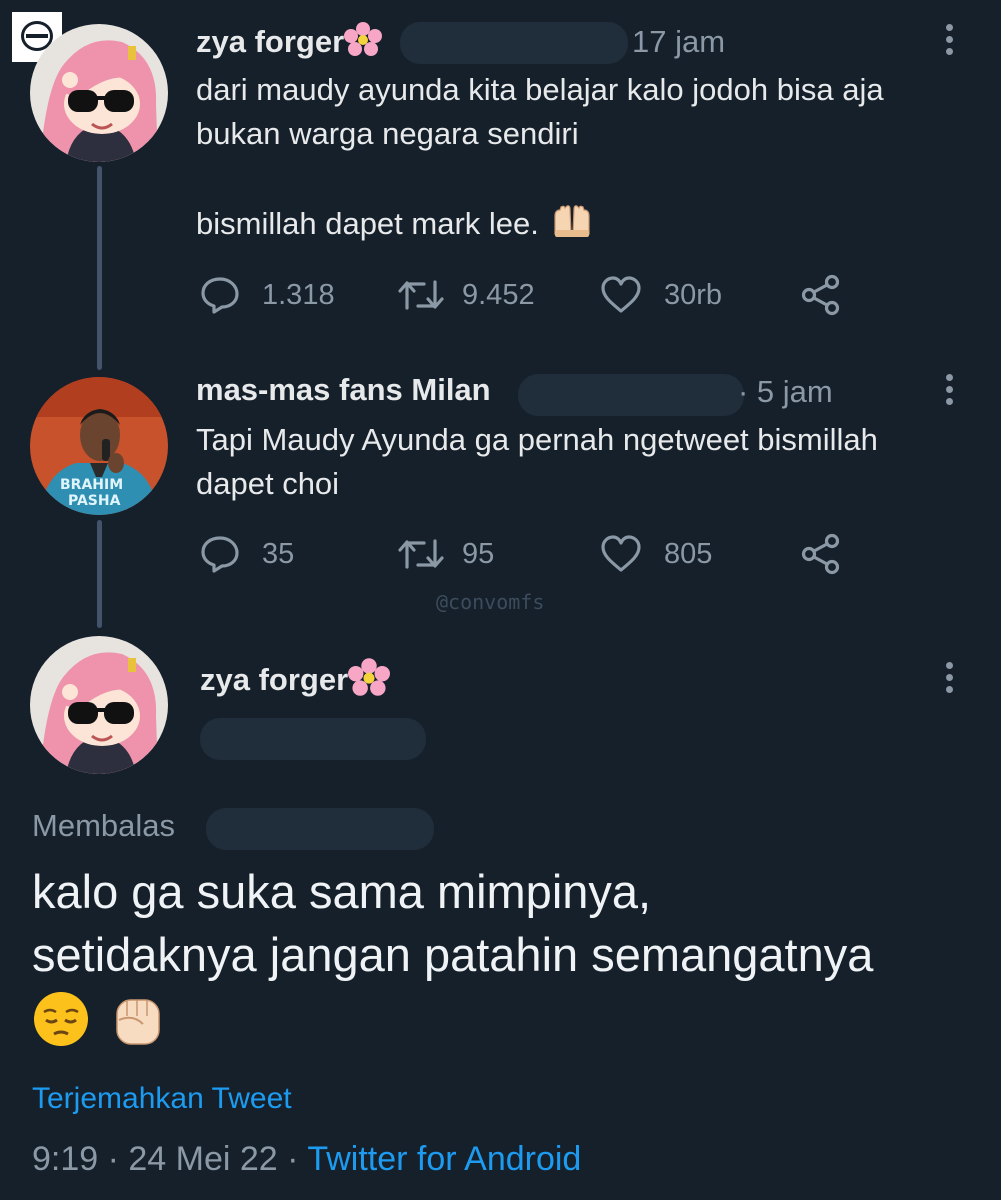 This screenshot has height=1200, width=1001. What do you see at coordinates (498, 294) in the screenshot?
I see `retweet-count: 9.452` at bounding box center [498, 294].